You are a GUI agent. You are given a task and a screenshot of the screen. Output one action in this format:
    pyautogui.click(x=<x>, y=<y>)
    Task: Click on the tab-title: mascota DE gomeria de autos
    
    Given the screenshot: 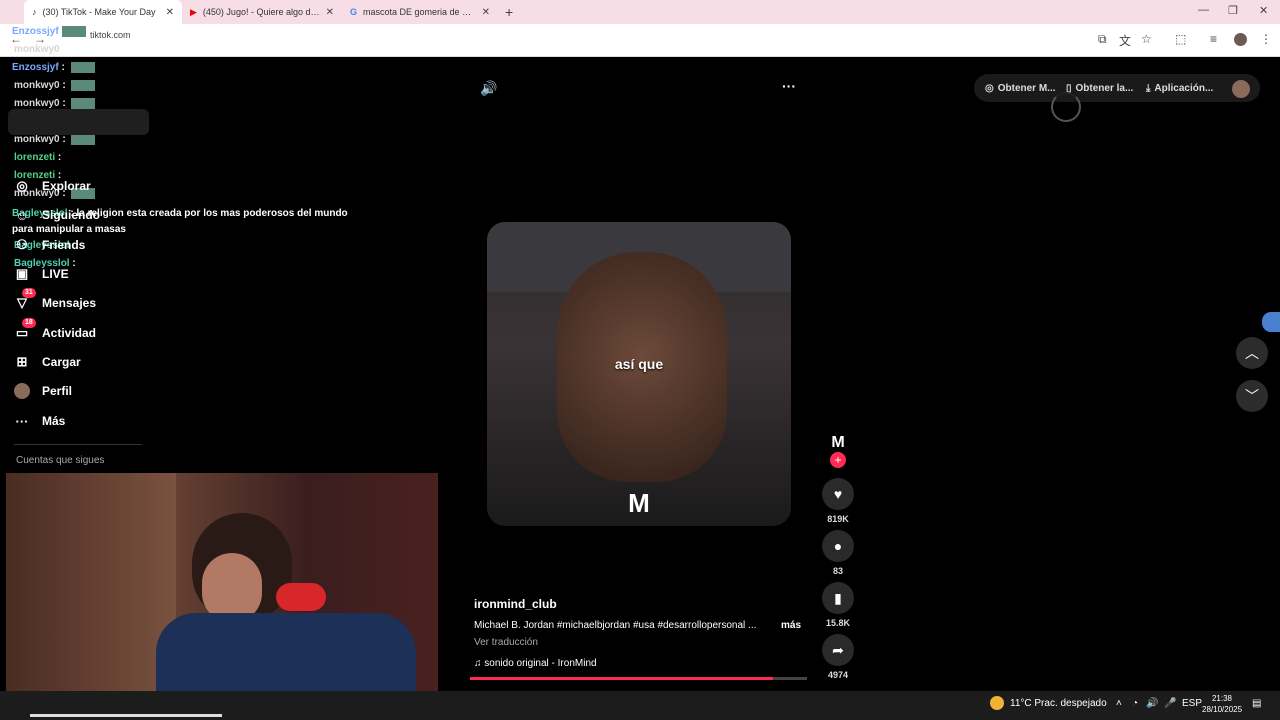 What is the action you would take?
    pyautogui.click(x=419, y=12)
    